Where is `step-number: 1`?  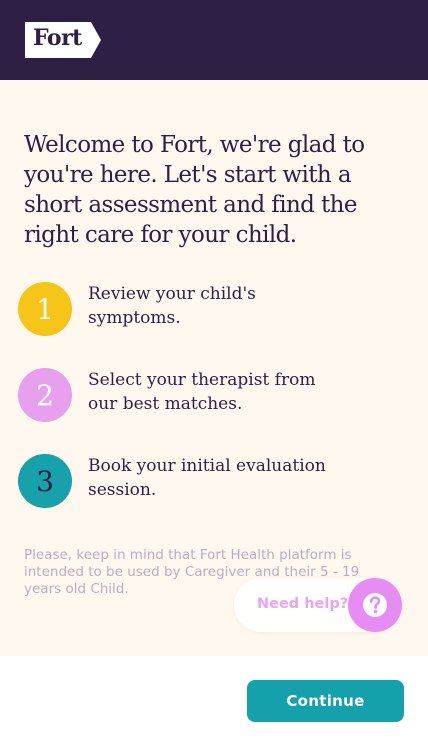 step-number: 1 is located at coordinates (45, 309).